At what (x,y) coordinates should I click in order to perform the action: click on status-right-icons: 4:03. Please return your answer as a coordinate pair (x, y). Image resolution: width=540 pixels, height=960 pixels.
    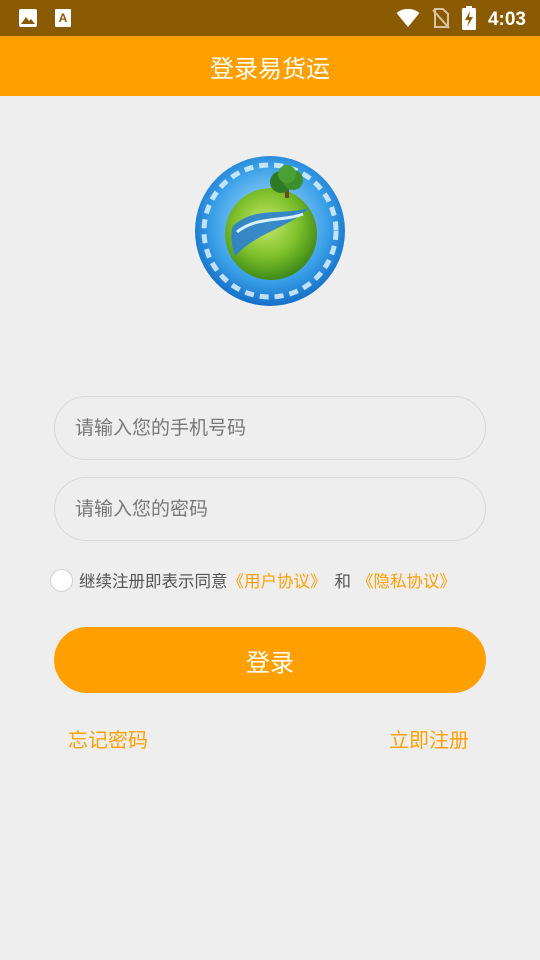
    Looking at the image, I should click on (461, 20).